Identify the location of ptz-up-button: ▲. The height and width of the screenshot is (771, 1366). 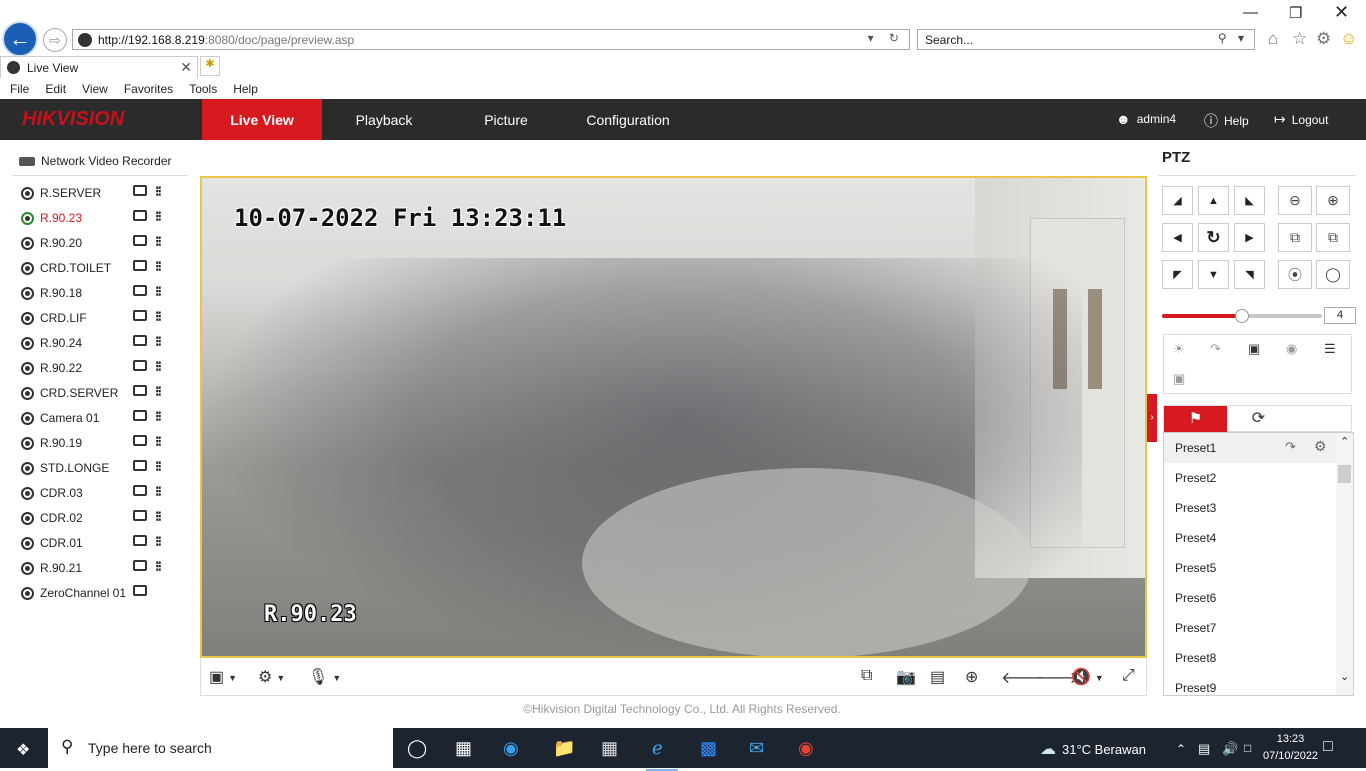
(1213, 200).